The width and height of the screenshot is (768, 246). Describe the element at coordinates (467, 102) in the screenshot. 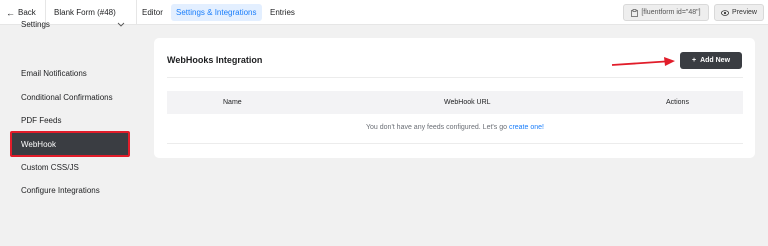

I see `column-header-webhook-url: WebHook URL` at that location.